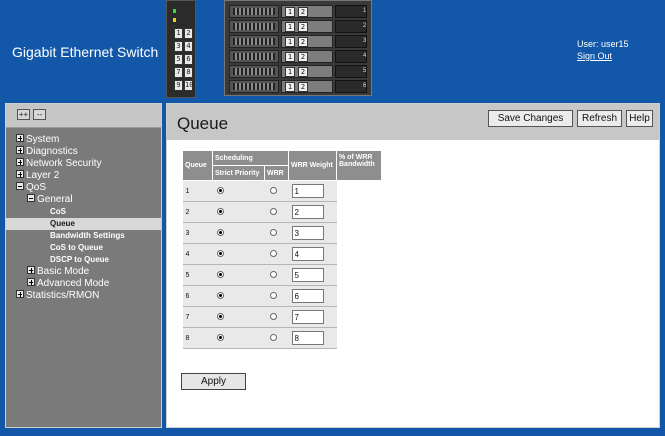 This screenshot has height=436, width=665. I want to click on chassis-slot-number: 6, so click(365, 86).